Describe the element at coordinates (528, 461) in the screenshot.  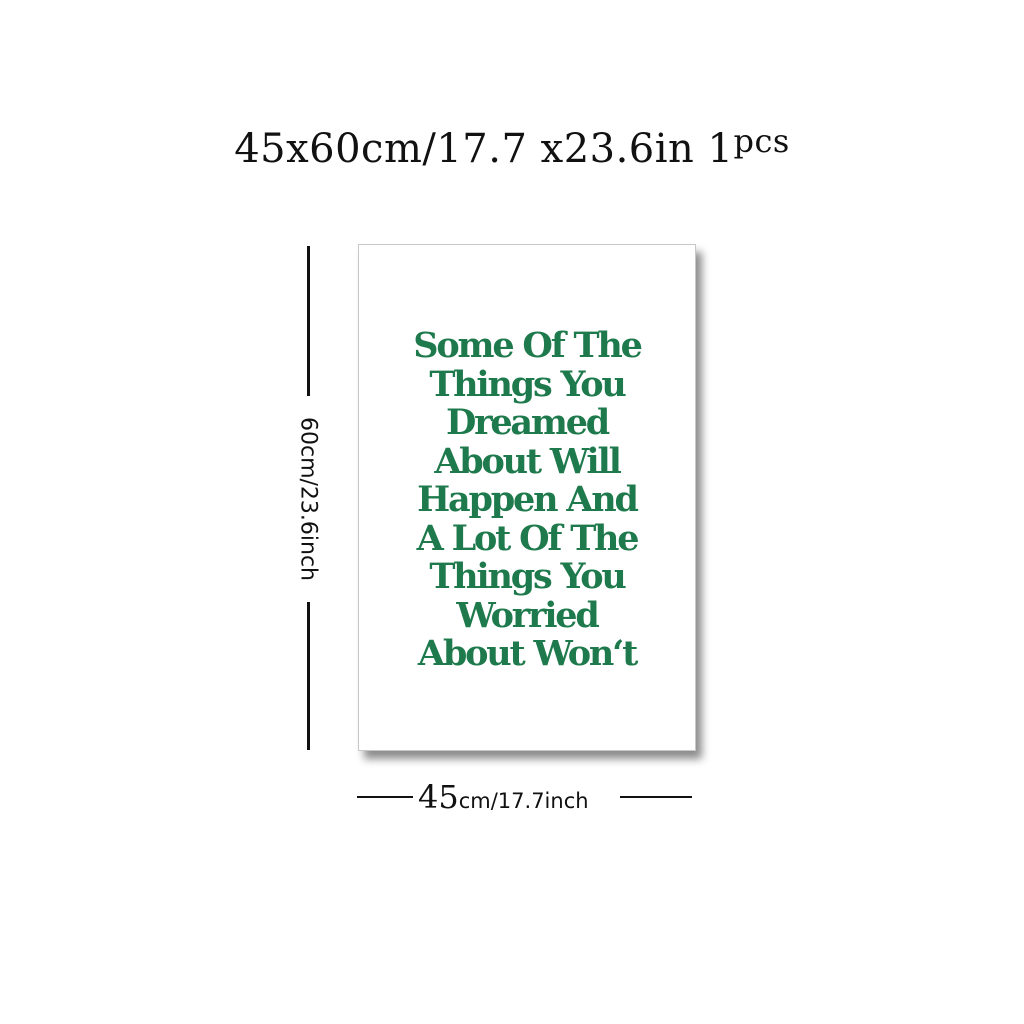
I see `quote-line: About Will` at that location.